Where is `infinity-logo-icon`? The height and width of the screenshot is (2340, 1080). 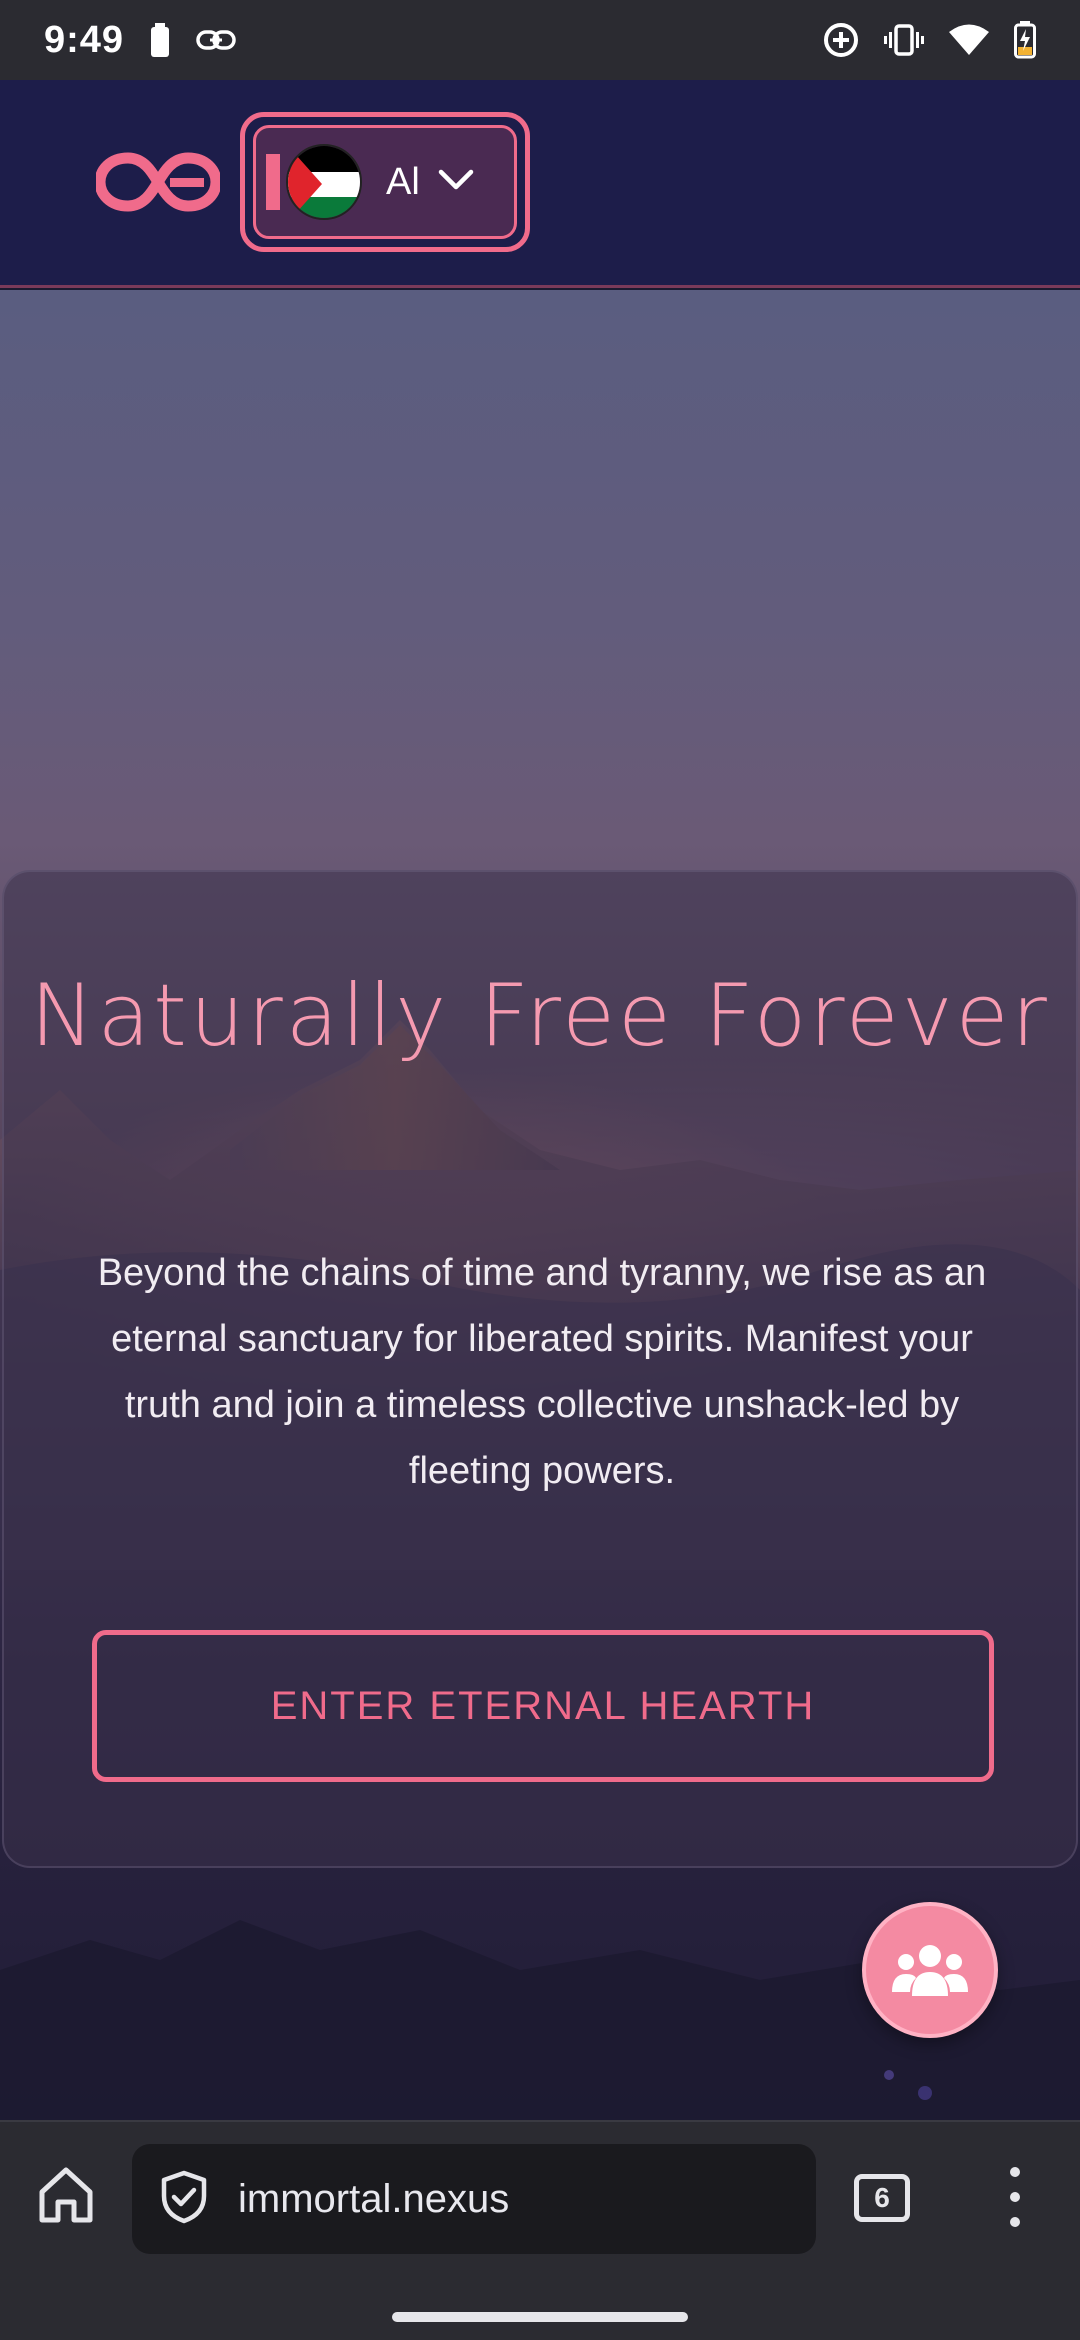 infinity-logo-icon is located at coordinates (158, 182).